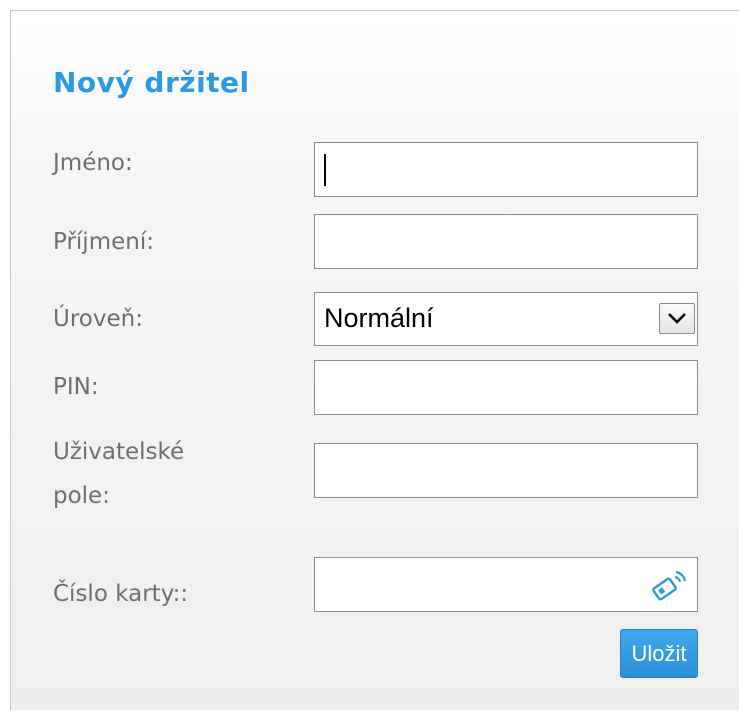 The image size is (739, 715). I want to click on user-field-label-line1: Uživatelské, so click(119, 452).